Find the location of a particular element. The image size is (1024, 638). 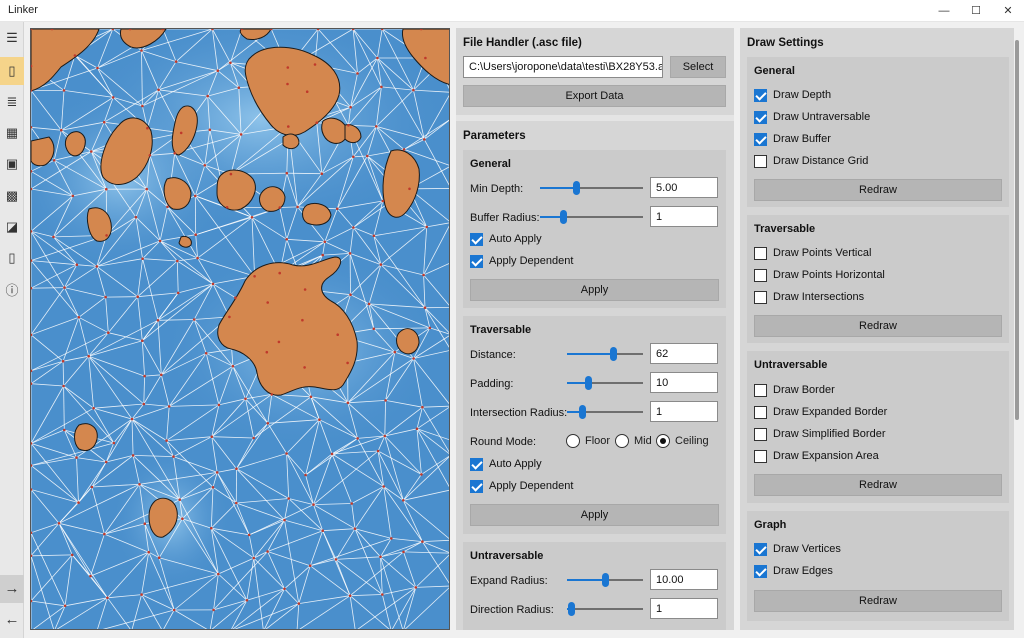

arrow-right-icon: → is located at coordinates (12, 589).